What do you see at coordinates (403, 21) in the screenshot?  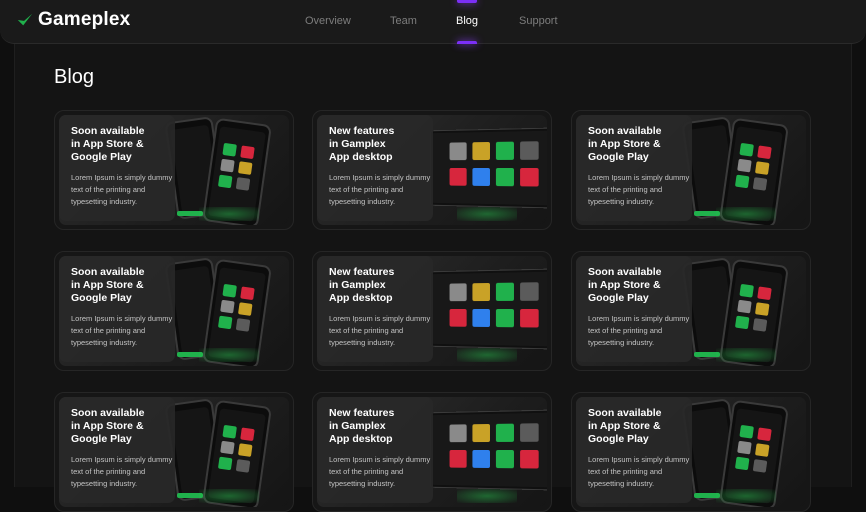 I see `nav-team: Team` at bounding box center [403, 21].